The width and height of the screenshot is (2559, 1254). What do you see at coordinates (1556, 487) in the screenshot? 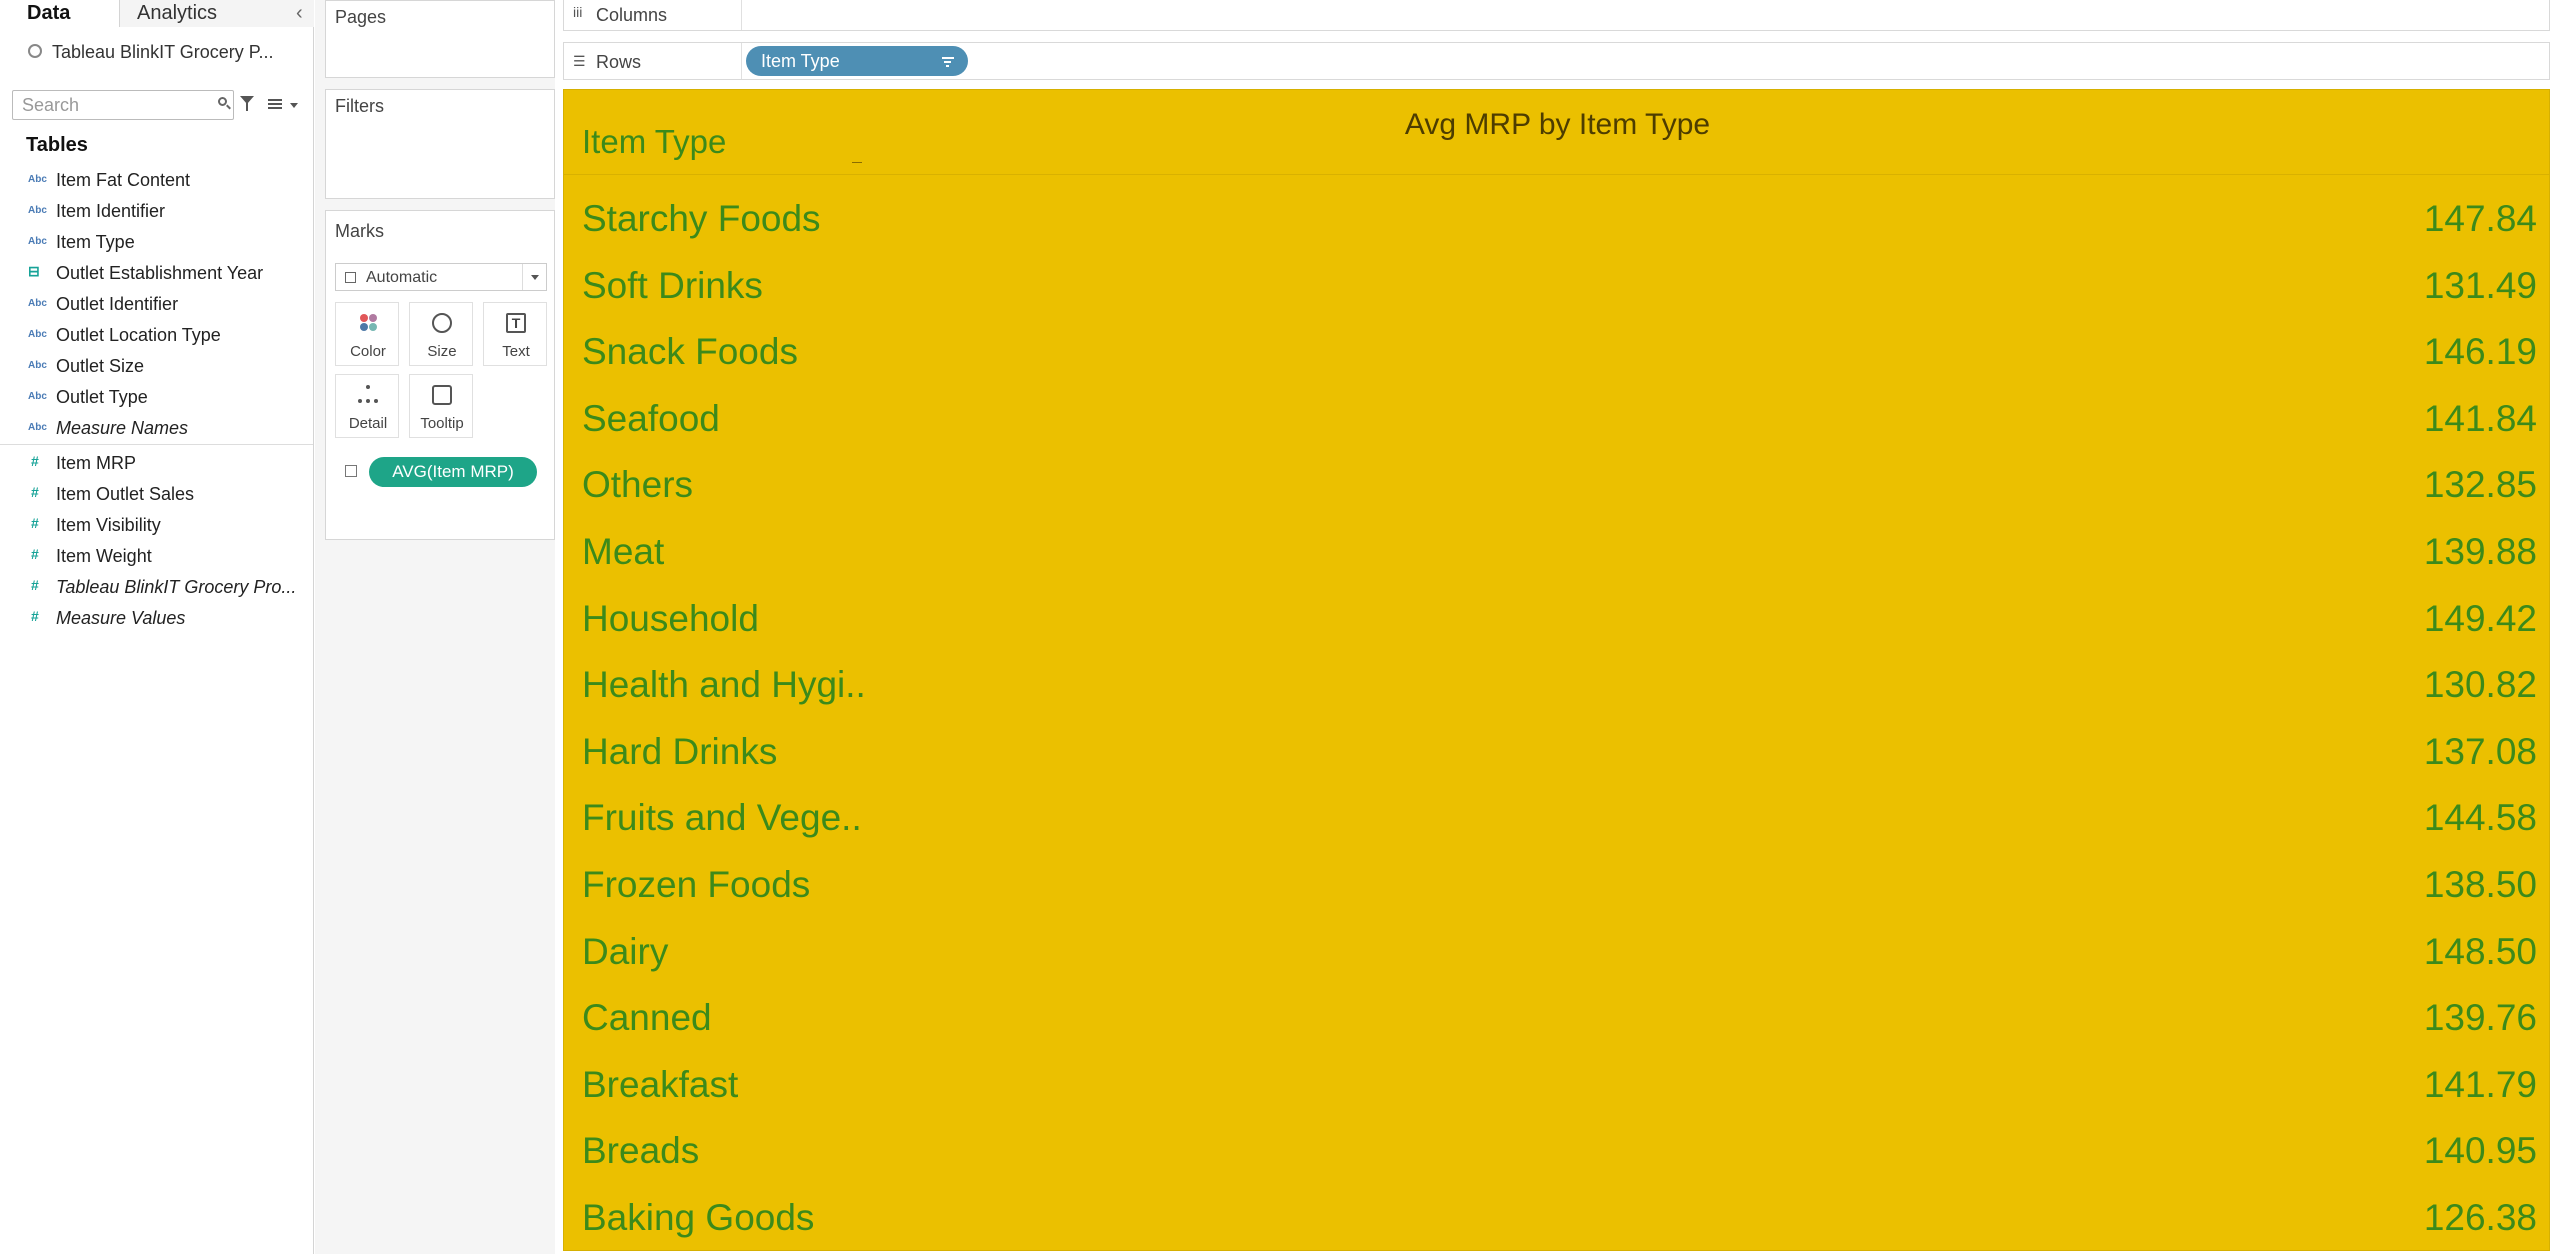
I see `table-row: Others 132.85` at bounding box center [1556, 487].